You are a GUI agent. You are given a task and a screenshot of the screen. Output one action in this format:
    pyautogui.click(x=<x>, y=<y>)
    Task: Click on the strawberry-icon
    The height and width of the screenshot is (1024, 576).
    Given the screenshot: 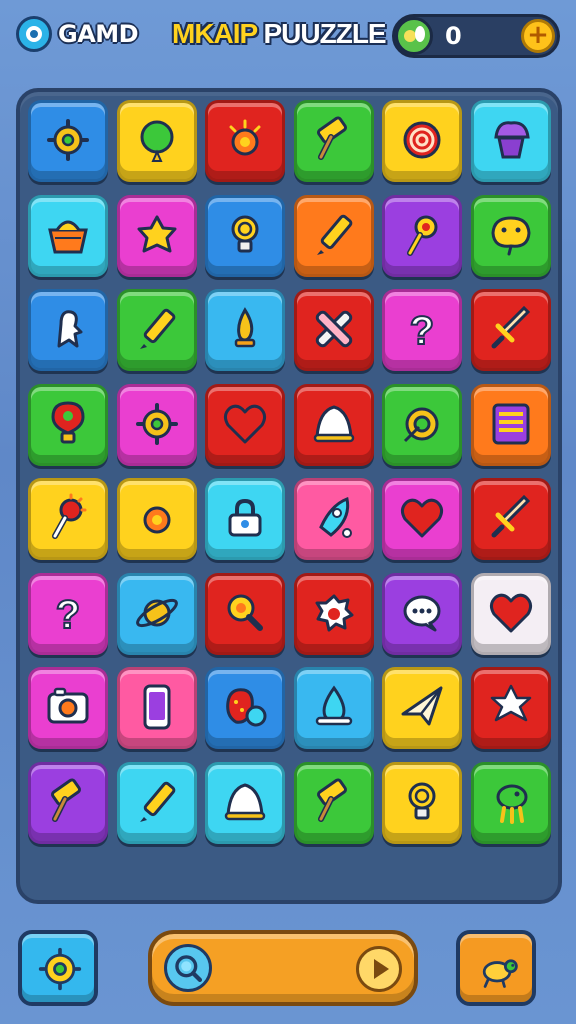 What is the action you would take?
    pyautogui.click(x=246, y=707)
    